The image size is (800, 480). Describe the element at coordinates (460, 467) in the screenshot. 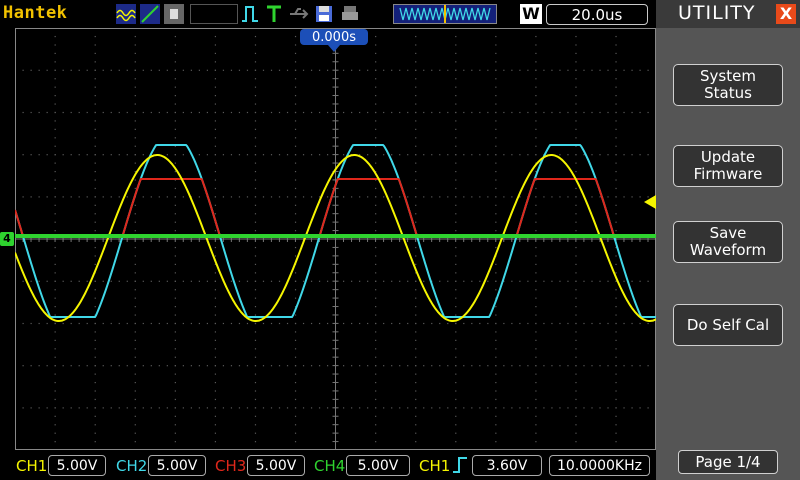

I see `rising-edge-icon` at that location.